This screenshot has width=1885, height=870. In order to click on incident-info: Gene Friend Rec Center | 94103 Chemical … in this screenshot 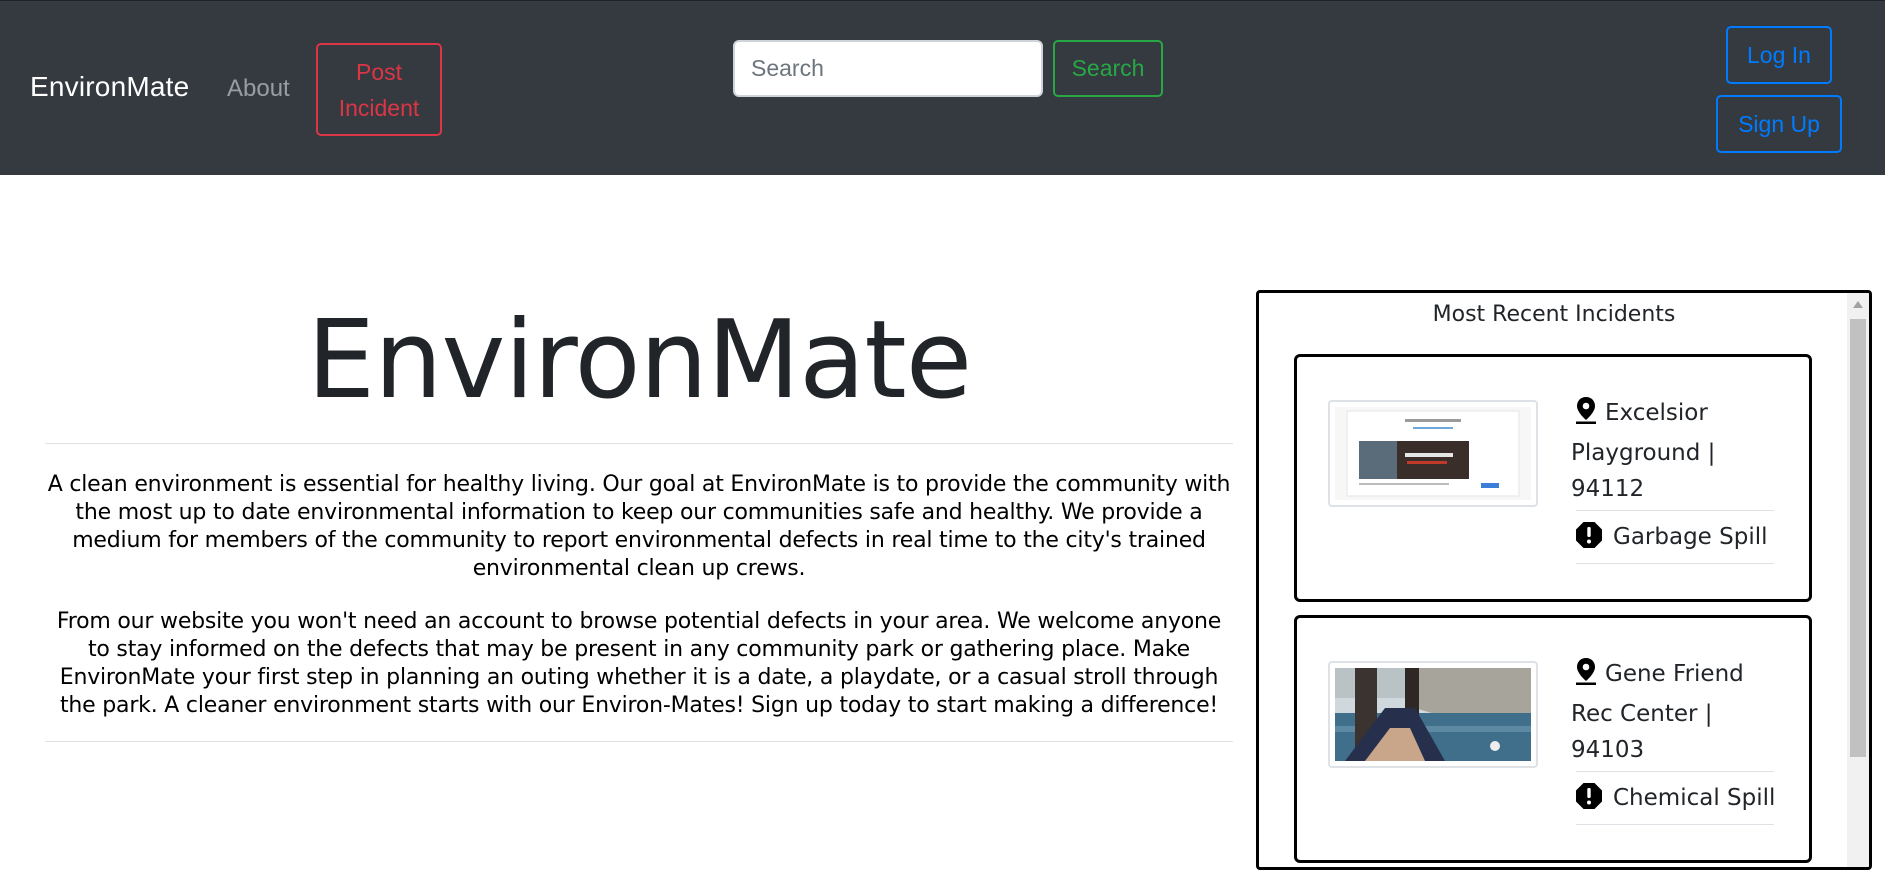, I will do `click(1676, 740)`.